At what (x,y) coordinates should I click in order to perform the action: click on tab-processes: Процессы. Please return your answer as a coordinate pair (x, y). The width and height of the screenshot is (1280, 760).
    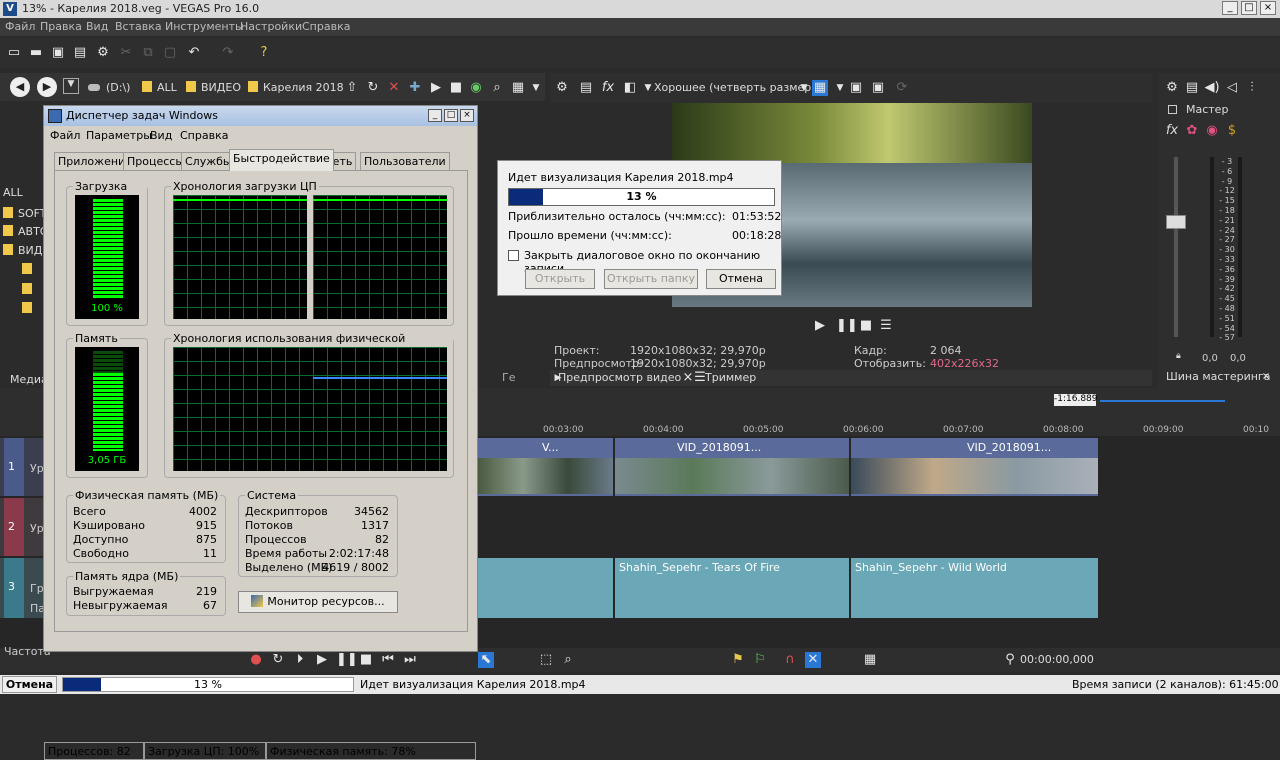
    Looking at the image, I should click on (156, 161).